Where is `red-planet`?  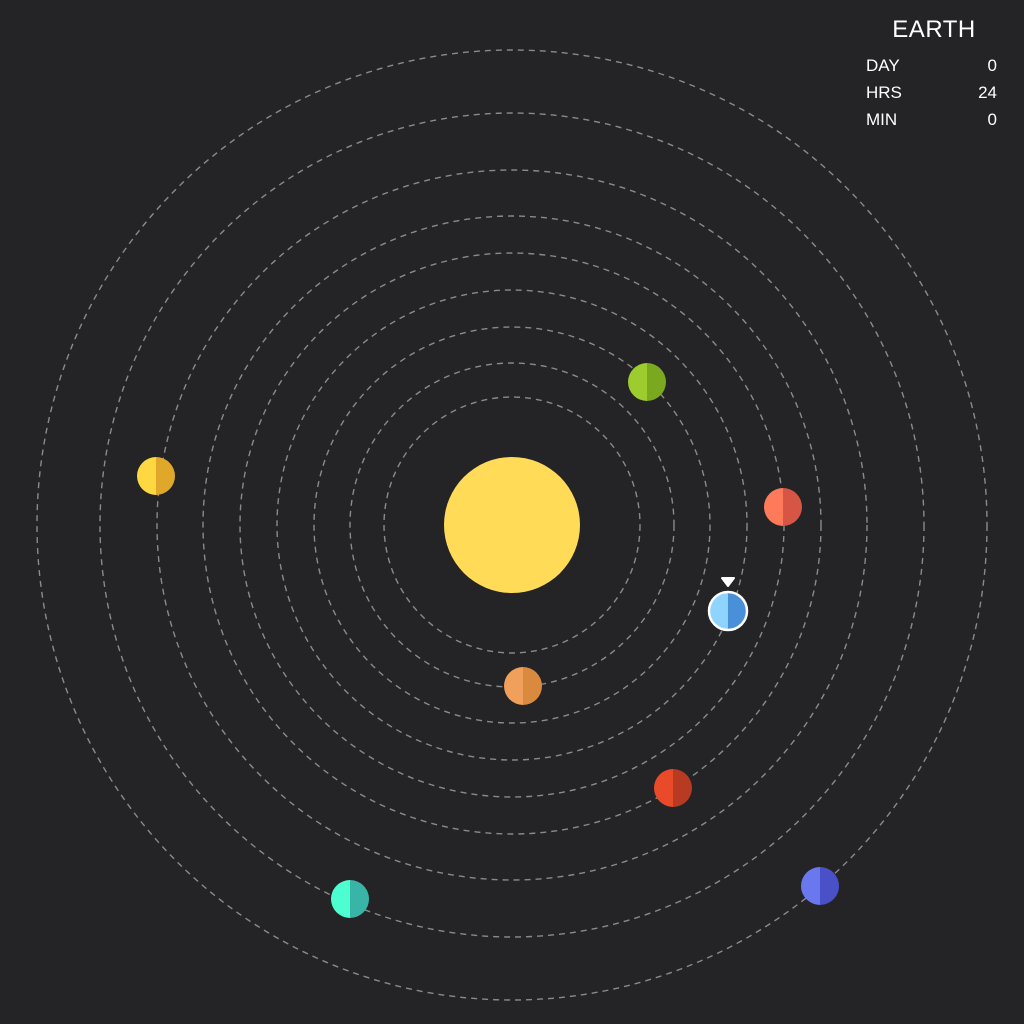
red-planet is located at coordinates (673, 788).